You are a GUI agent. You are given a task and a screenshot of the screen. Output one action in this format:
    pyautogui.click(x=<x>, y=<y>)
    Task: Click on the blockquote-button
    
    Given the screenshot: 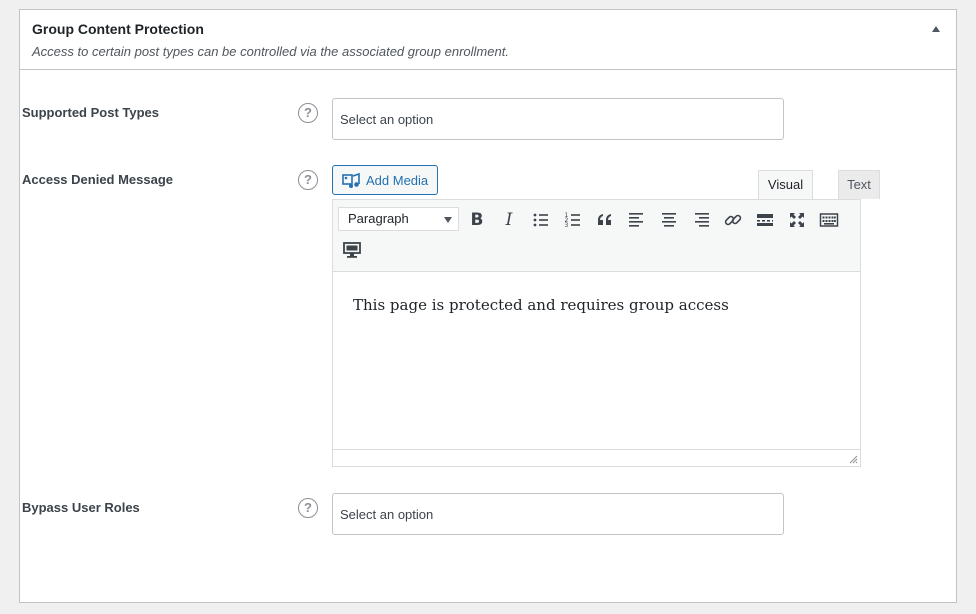 What is the action you would take?
    pyautogui.click(x=605, y=220)
    